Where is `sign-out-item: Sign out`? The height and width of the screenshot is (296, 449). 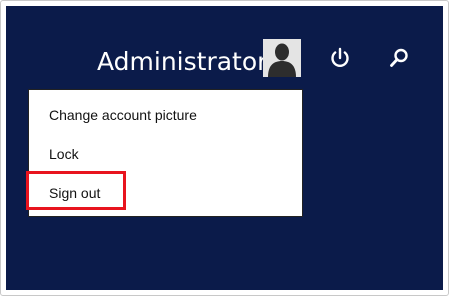 sign-out-item: Sign out is located at coordinates (74, 193).